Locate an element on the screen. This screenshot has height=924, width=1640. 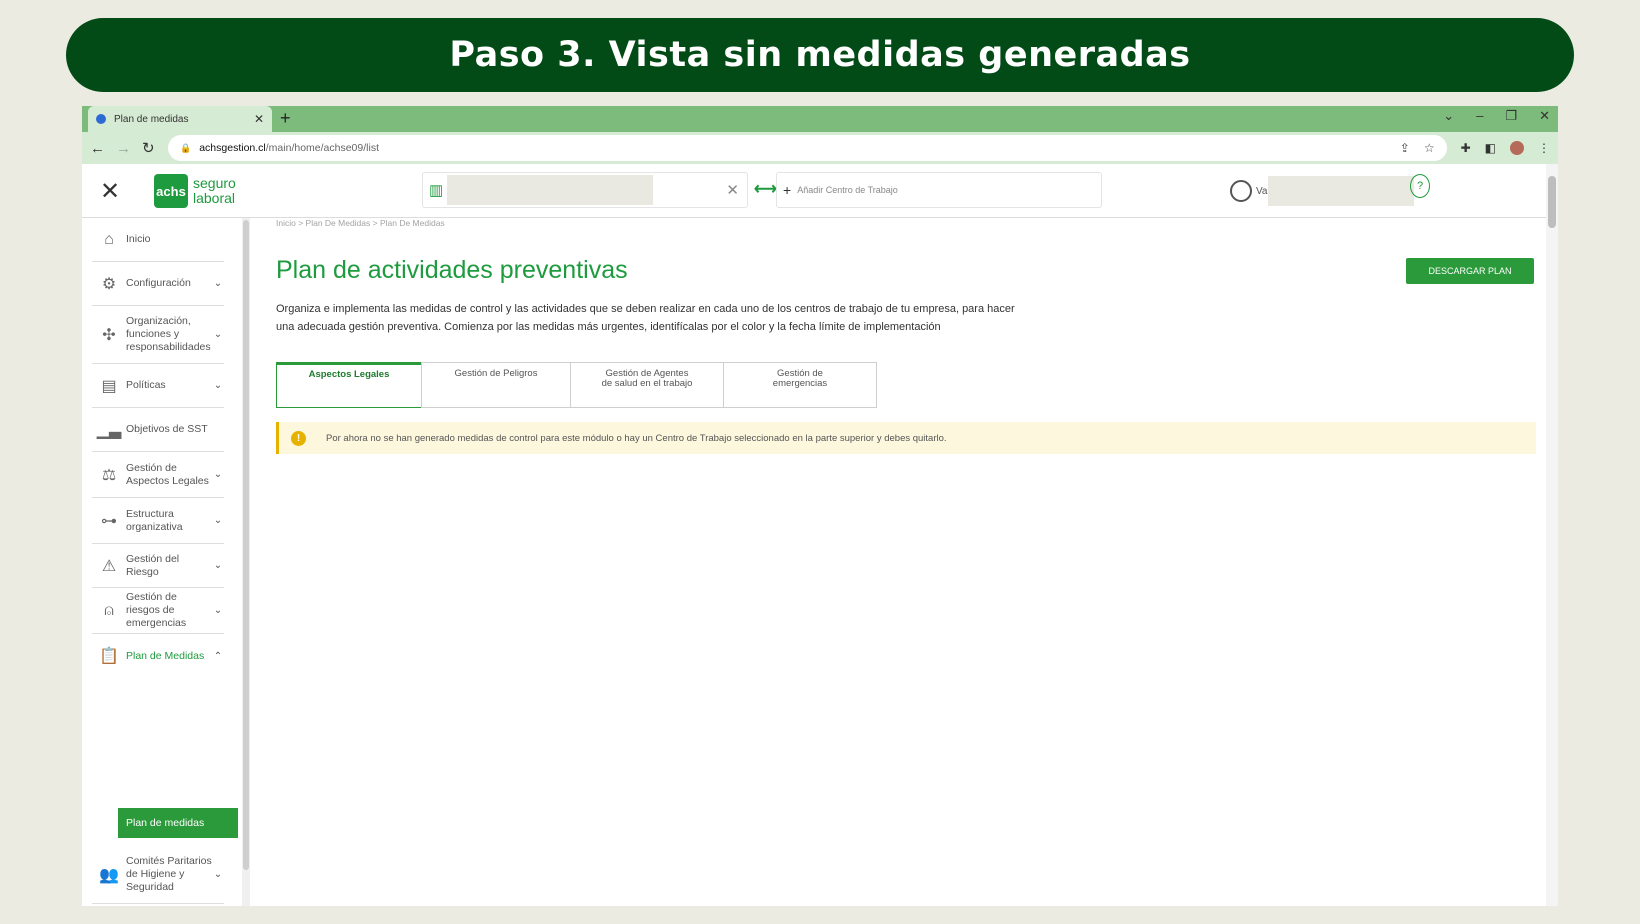
clear-company-icon: ✕ is located at coordinates (732, 190).